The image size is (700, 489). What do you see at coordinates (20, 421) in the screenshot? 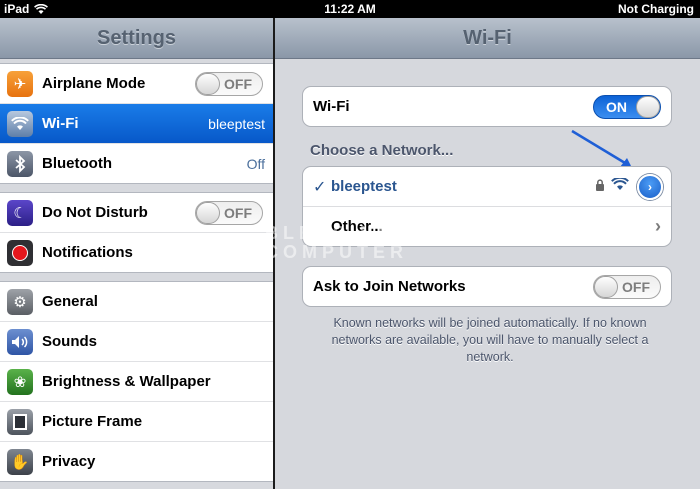
I see `picture-frame-icon` at bounding box center [20, 421].